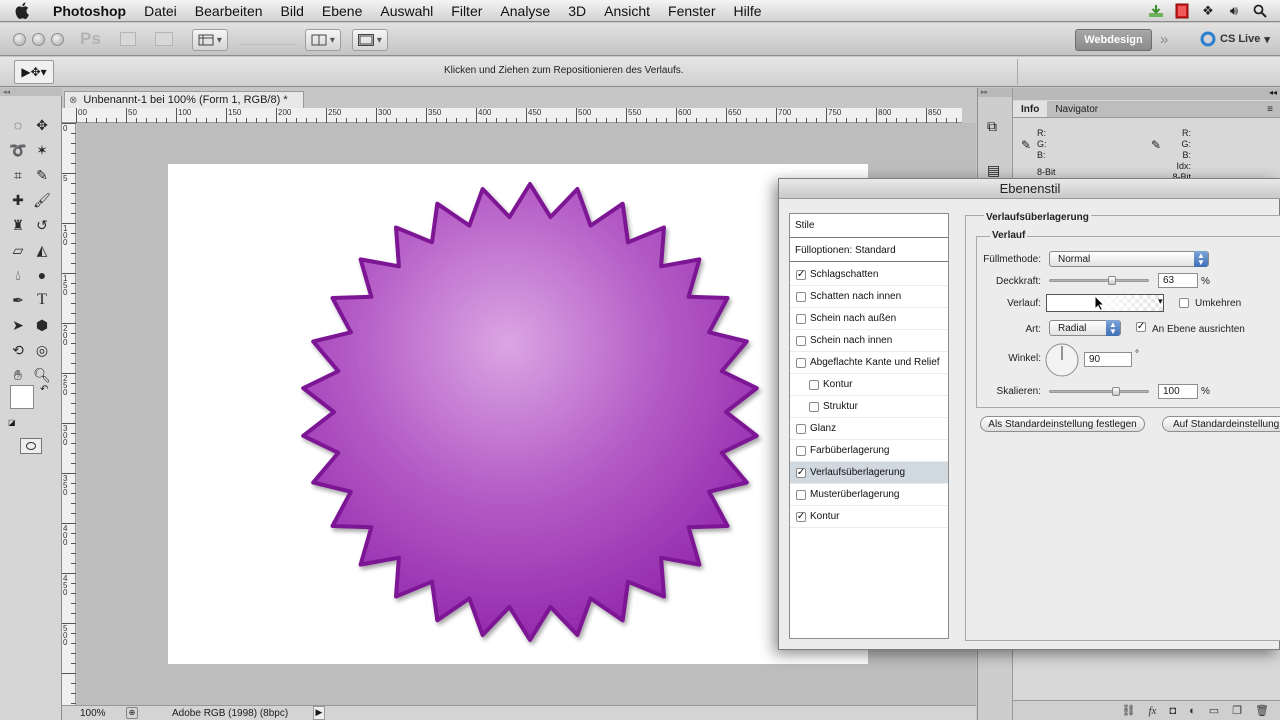 The image size is (1280, 720). Describe the element at coordinates (869, 385) in the screenshot. I see `style-row-kontur: Kontur` at that location.